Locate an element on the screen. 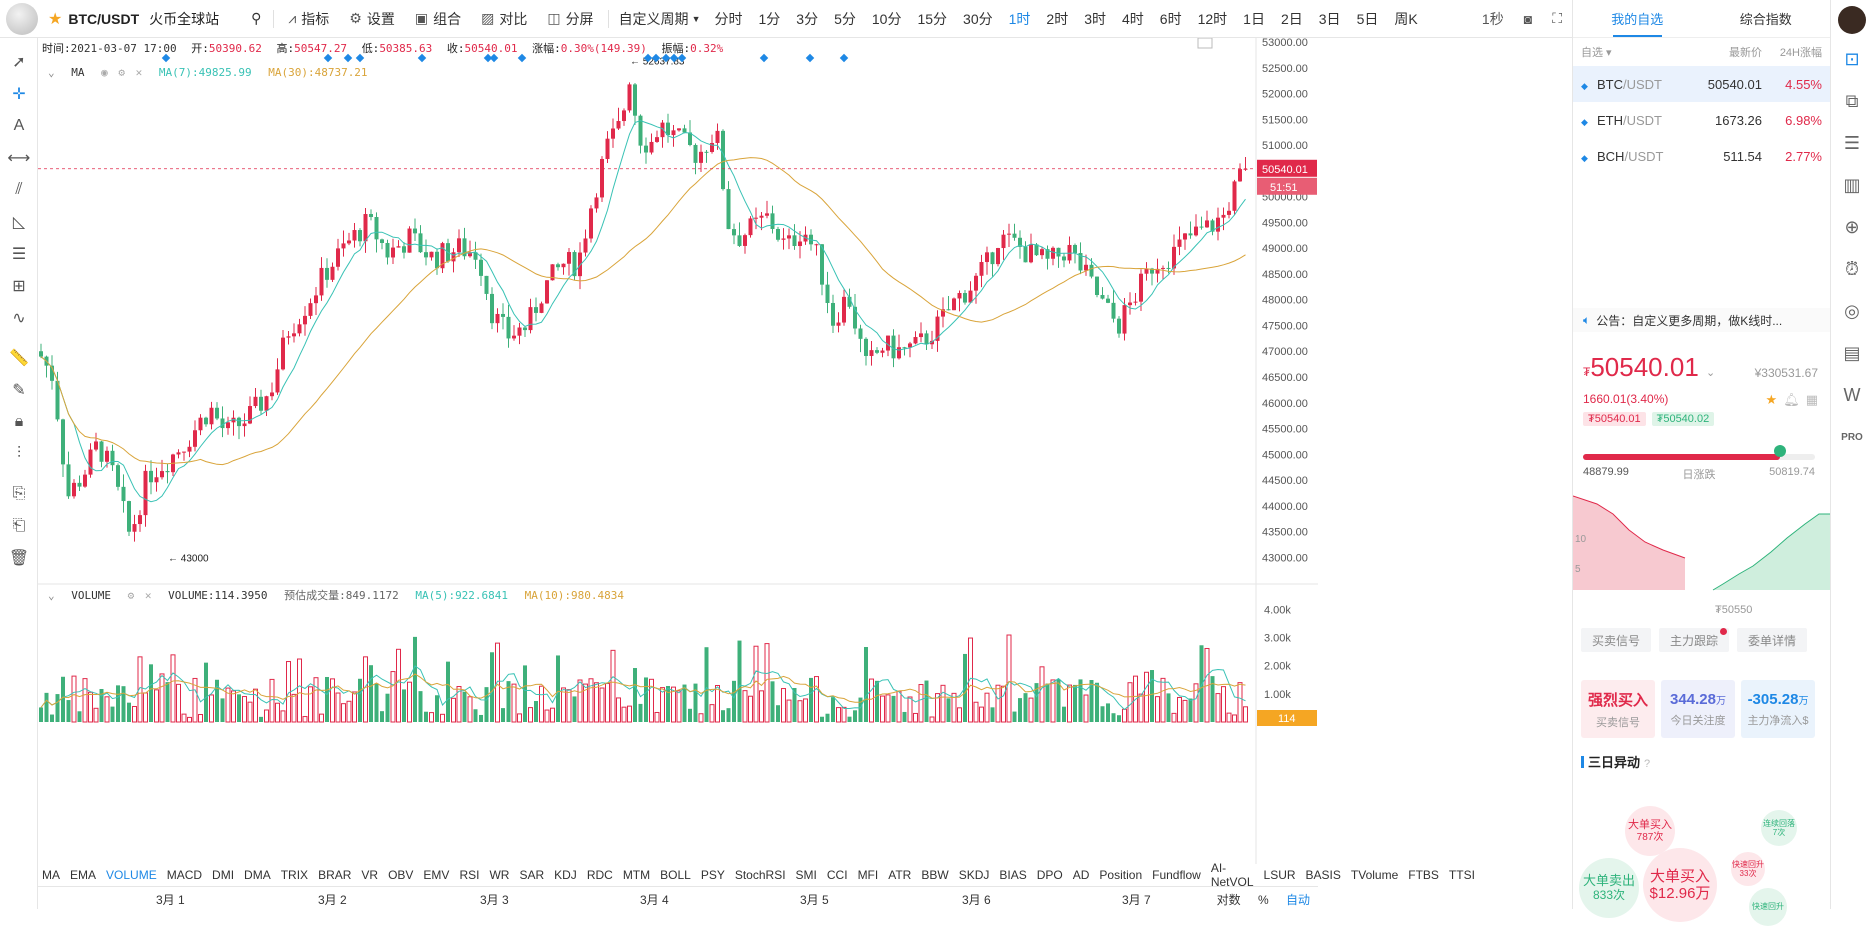  period-7: 1时 is located at coordinates (1020, 19).